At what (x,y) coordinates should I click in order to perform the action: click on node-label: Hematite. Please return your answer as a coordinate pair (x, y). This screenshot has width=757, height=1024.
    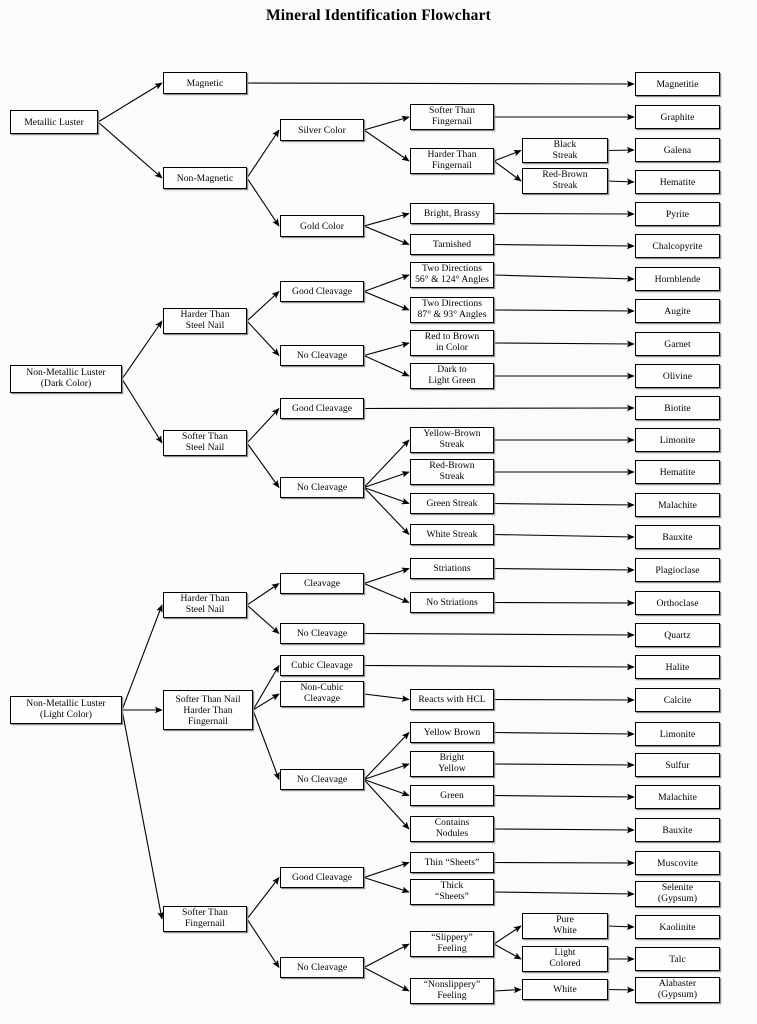
    Looking at the image, I should click on (677, 182).